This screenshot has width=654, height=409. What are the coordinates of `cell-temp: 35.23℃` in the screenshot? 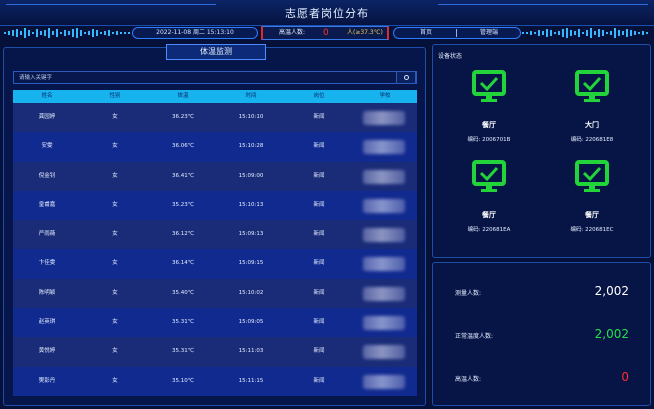 It's located at (183, 204).